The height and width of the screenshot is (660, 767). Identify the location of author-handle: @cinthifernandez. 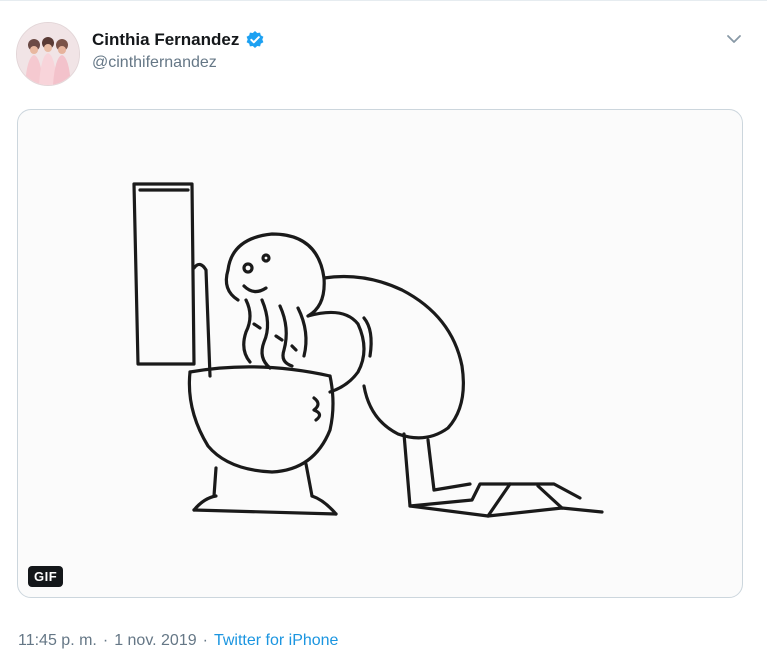
(154, 63).